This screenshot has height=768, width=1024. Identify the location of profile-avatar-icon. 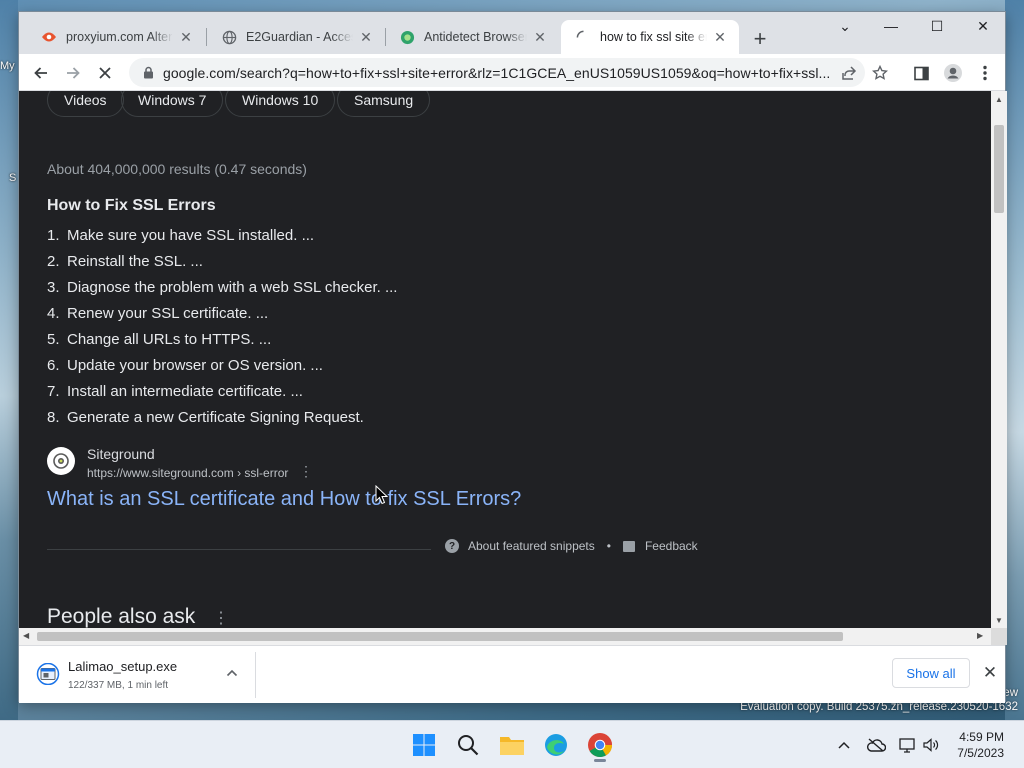
(953, 73).